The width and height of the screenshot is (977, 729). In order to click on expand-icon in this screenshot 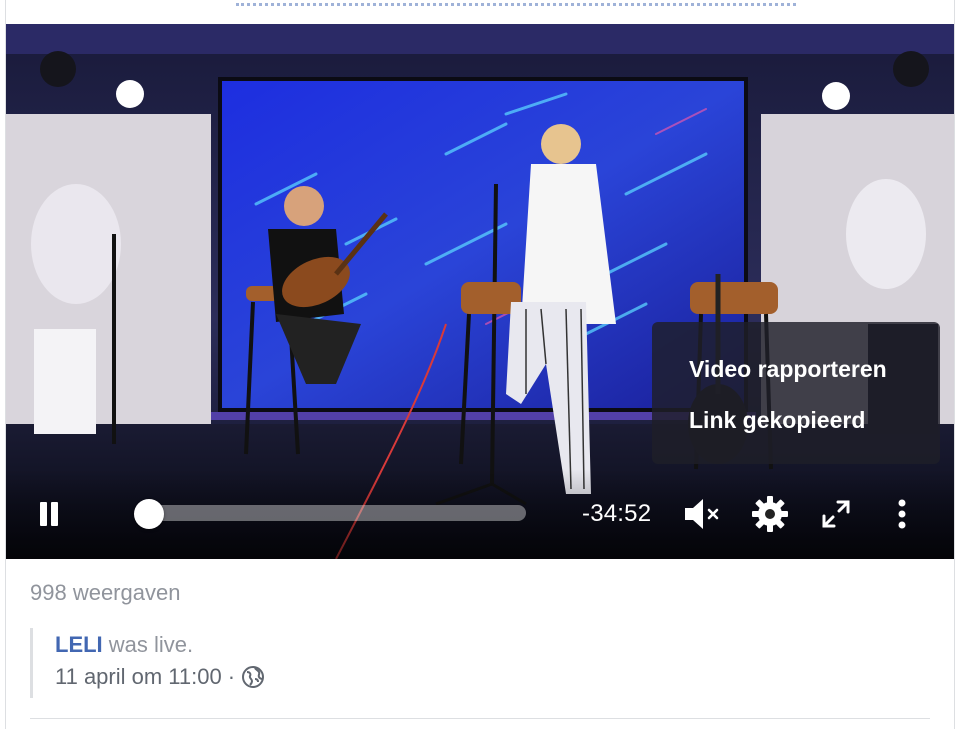, I will do `click(836, 514)`.